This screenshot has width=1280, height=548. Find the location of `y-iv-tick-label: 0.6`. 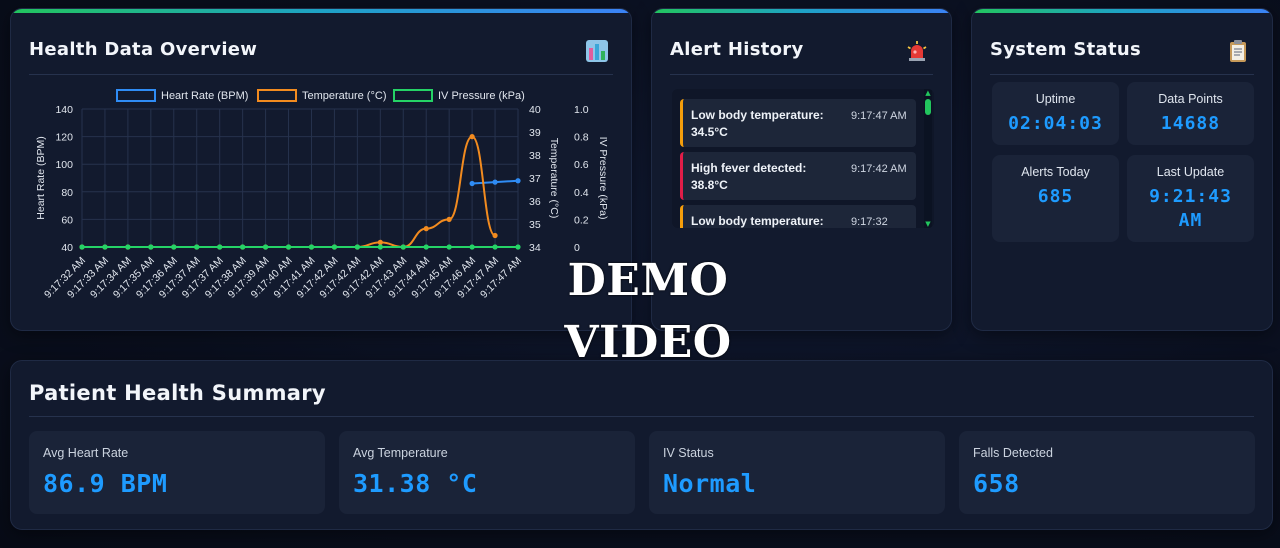

y-iv-tick-label: 0.6 is located at coordinates (581, 165).